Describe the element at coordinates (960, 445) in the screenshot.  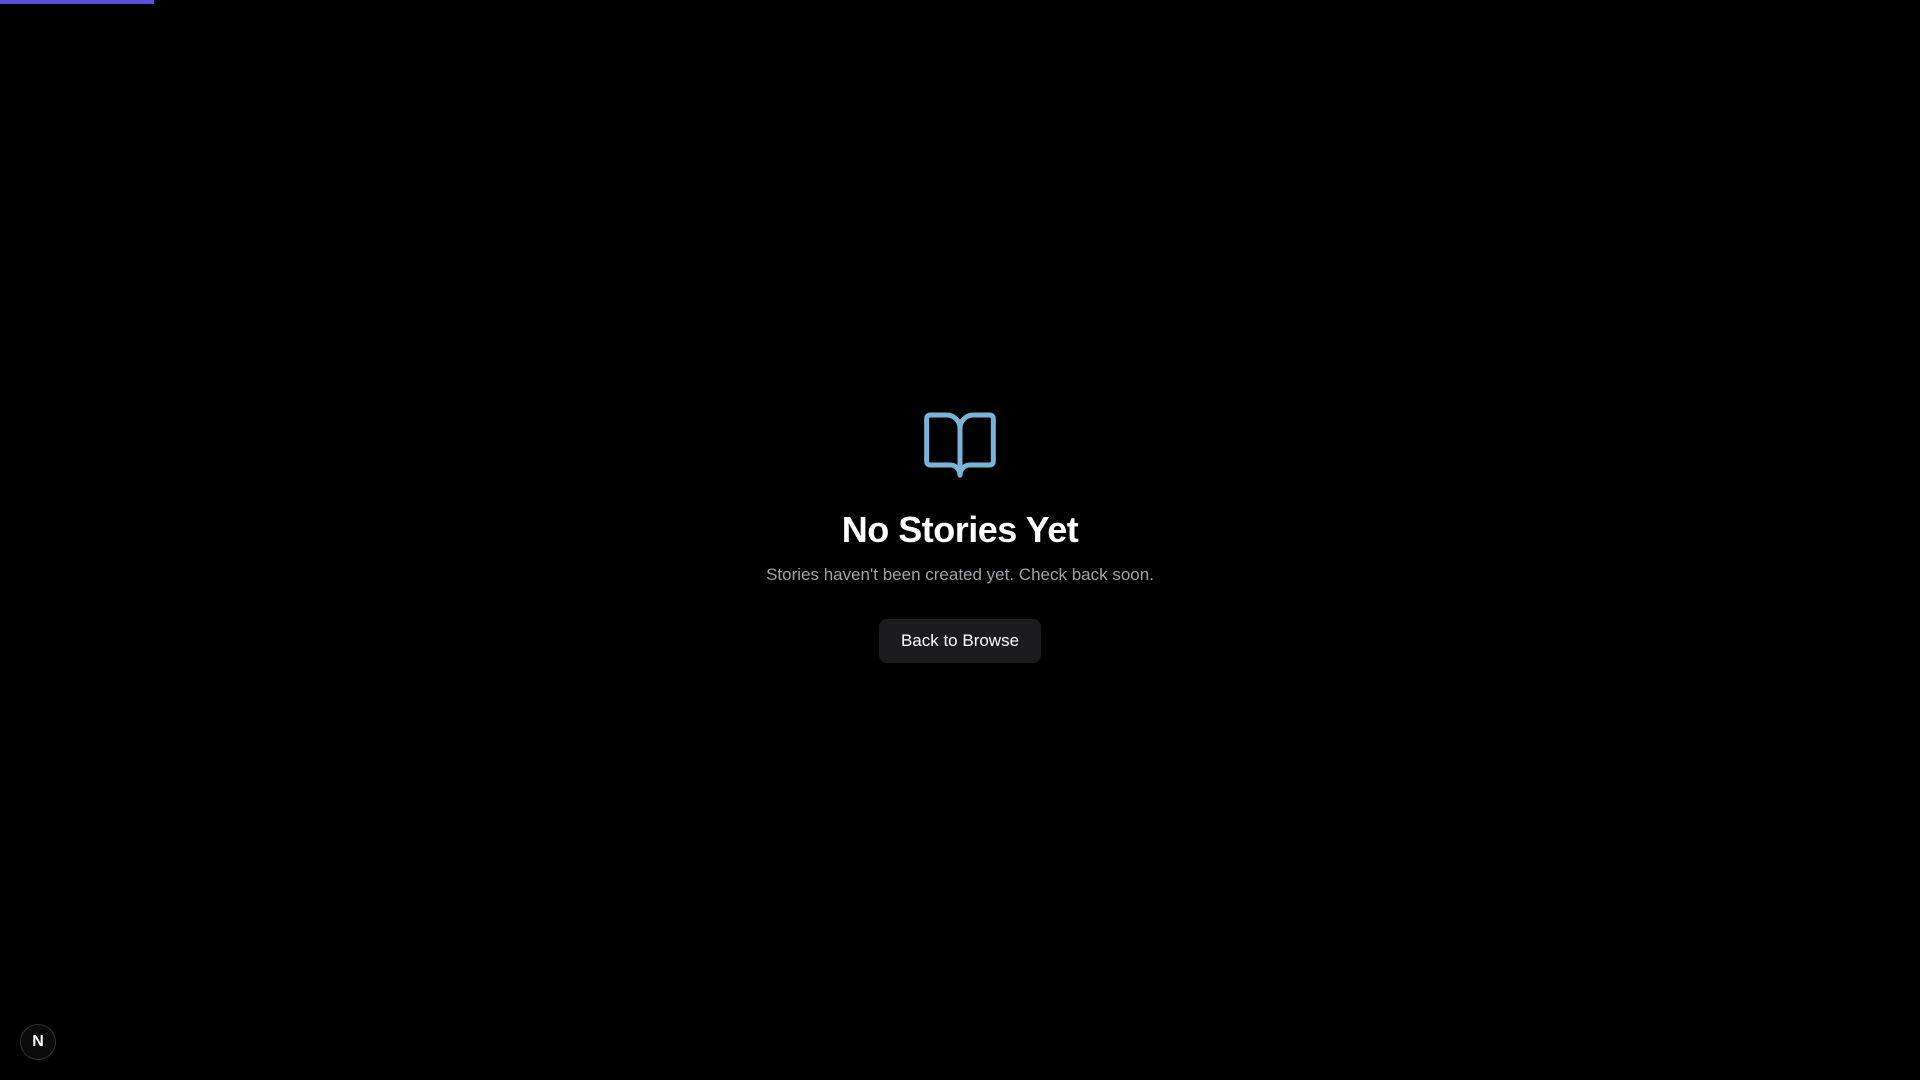
I see `book-open-icon` at that location.